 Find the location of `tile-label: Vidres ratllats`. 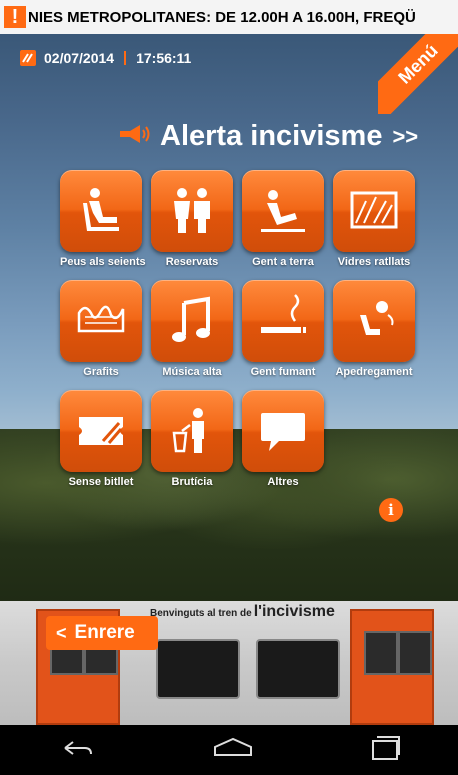

tile-label: Vidres ratllats is located at coordinates (374, 262).